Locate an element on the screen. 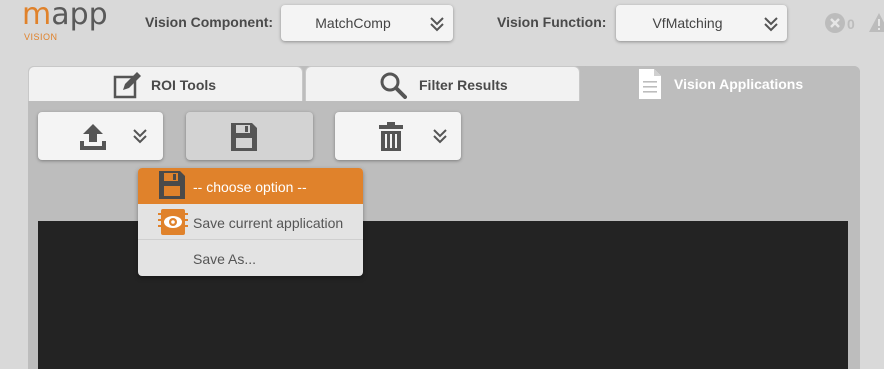 The image size is (884, 369). vision-function-select: VfMatching is located at coordinates (701, 23).